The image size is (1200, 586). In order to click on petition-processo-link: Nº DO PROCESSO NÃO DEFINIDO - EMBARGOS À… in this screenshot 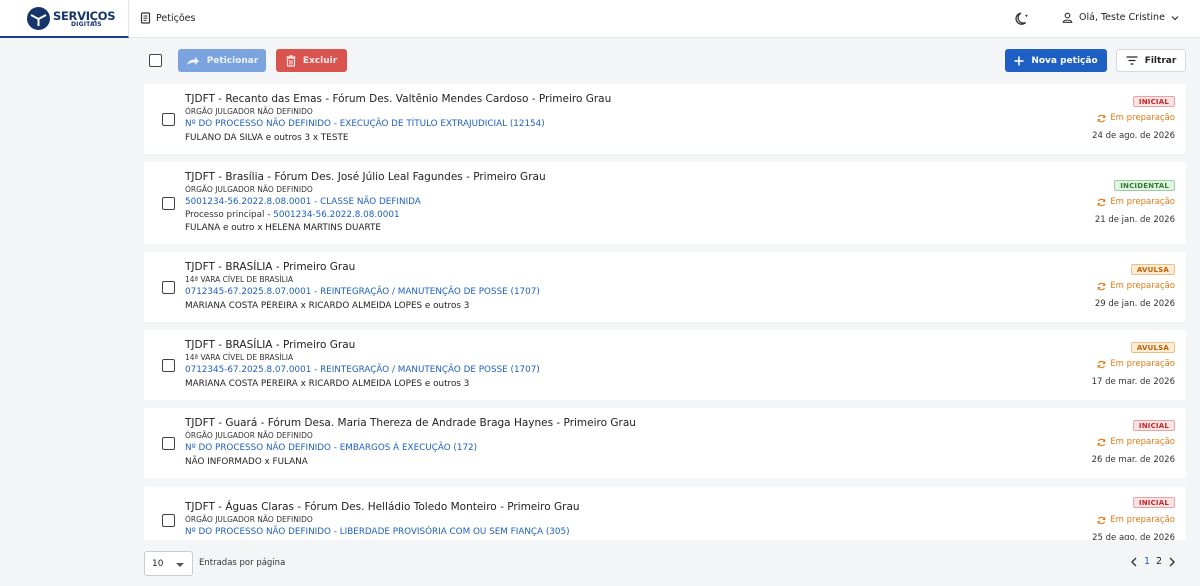, I will do `click(331, 448)`.